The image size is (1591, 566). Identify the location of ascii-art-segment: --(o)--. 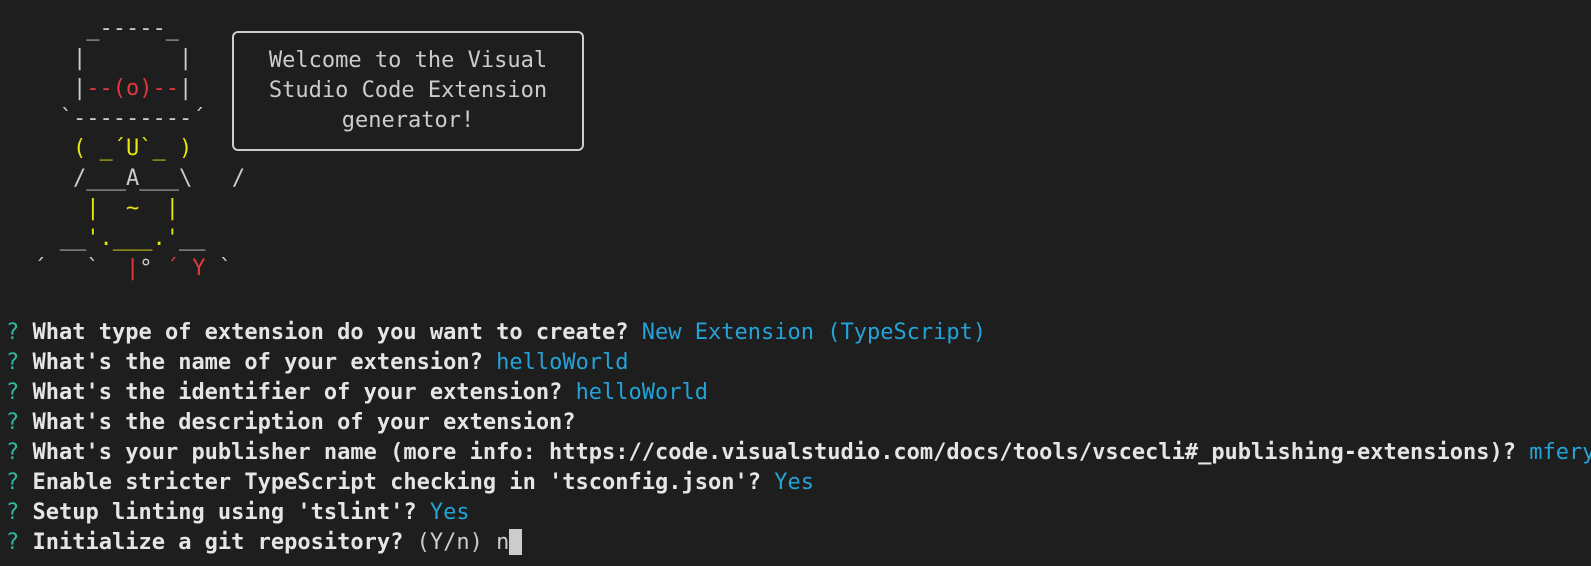
(132, 88).